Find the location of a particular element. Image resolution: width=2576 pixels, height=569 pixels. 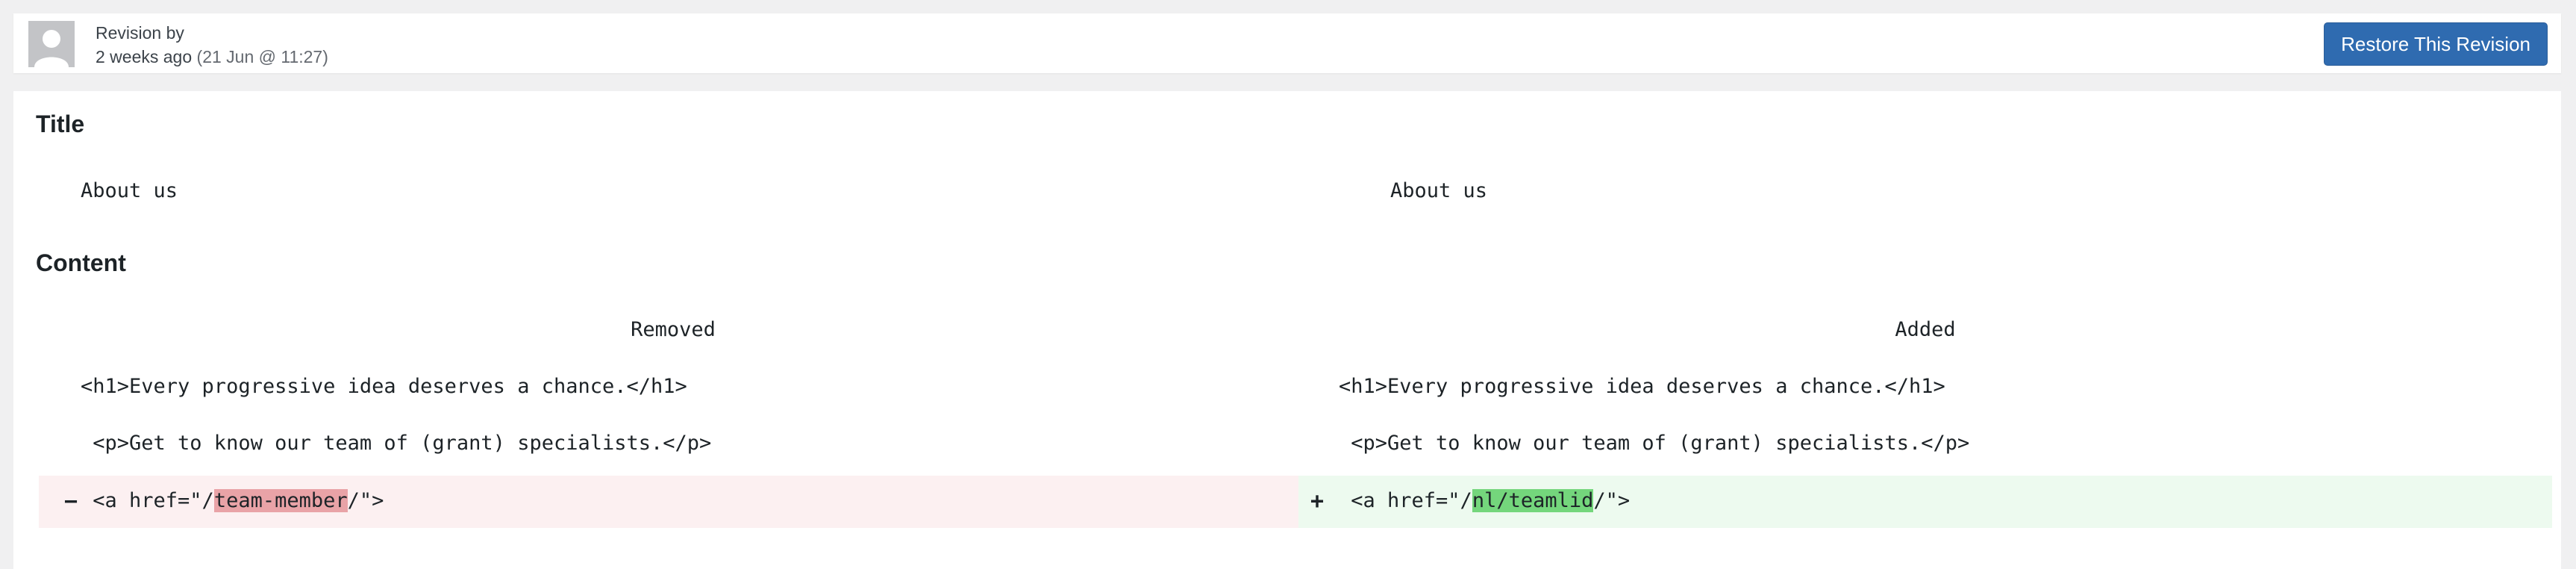

title-old-value: About us is located at coordinates (129, 190).